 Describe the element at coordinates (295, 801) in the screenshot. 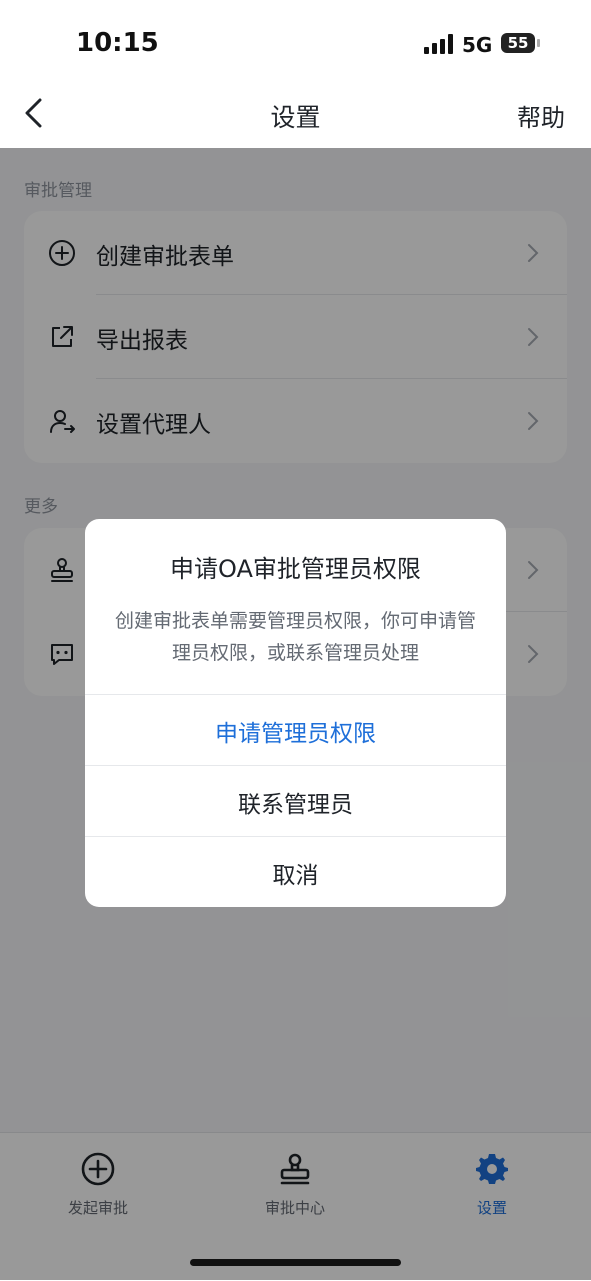

I see `contact-admin-button: 联系管理员` at that location.